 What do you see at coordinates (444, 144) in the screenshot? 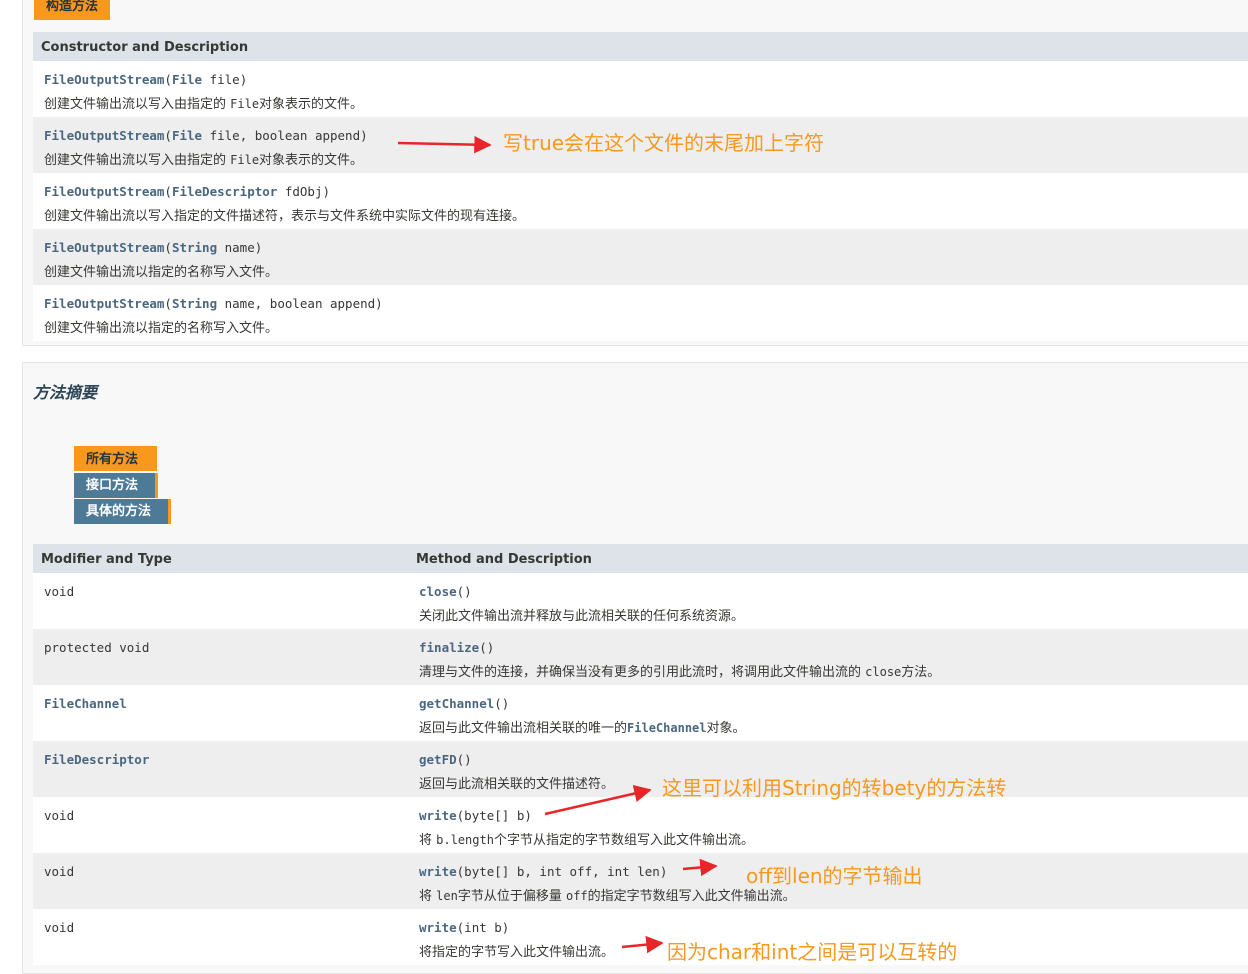
I see `arrow-append` at bounding box center [444, 144].